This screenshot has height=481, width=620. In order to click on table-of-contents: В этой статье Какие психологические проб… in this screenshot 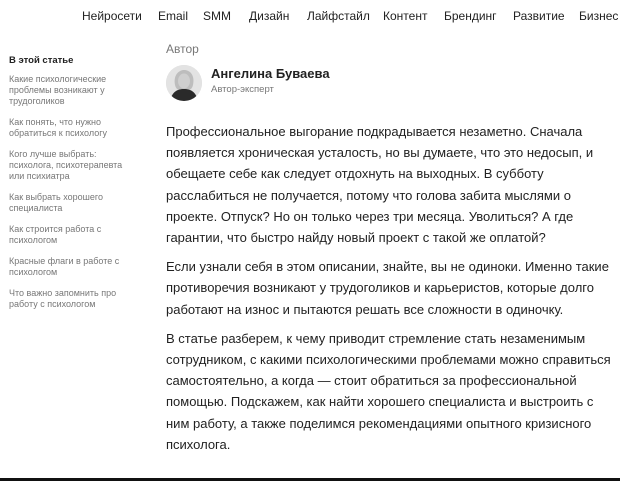, I will do `click(74, 187)`.